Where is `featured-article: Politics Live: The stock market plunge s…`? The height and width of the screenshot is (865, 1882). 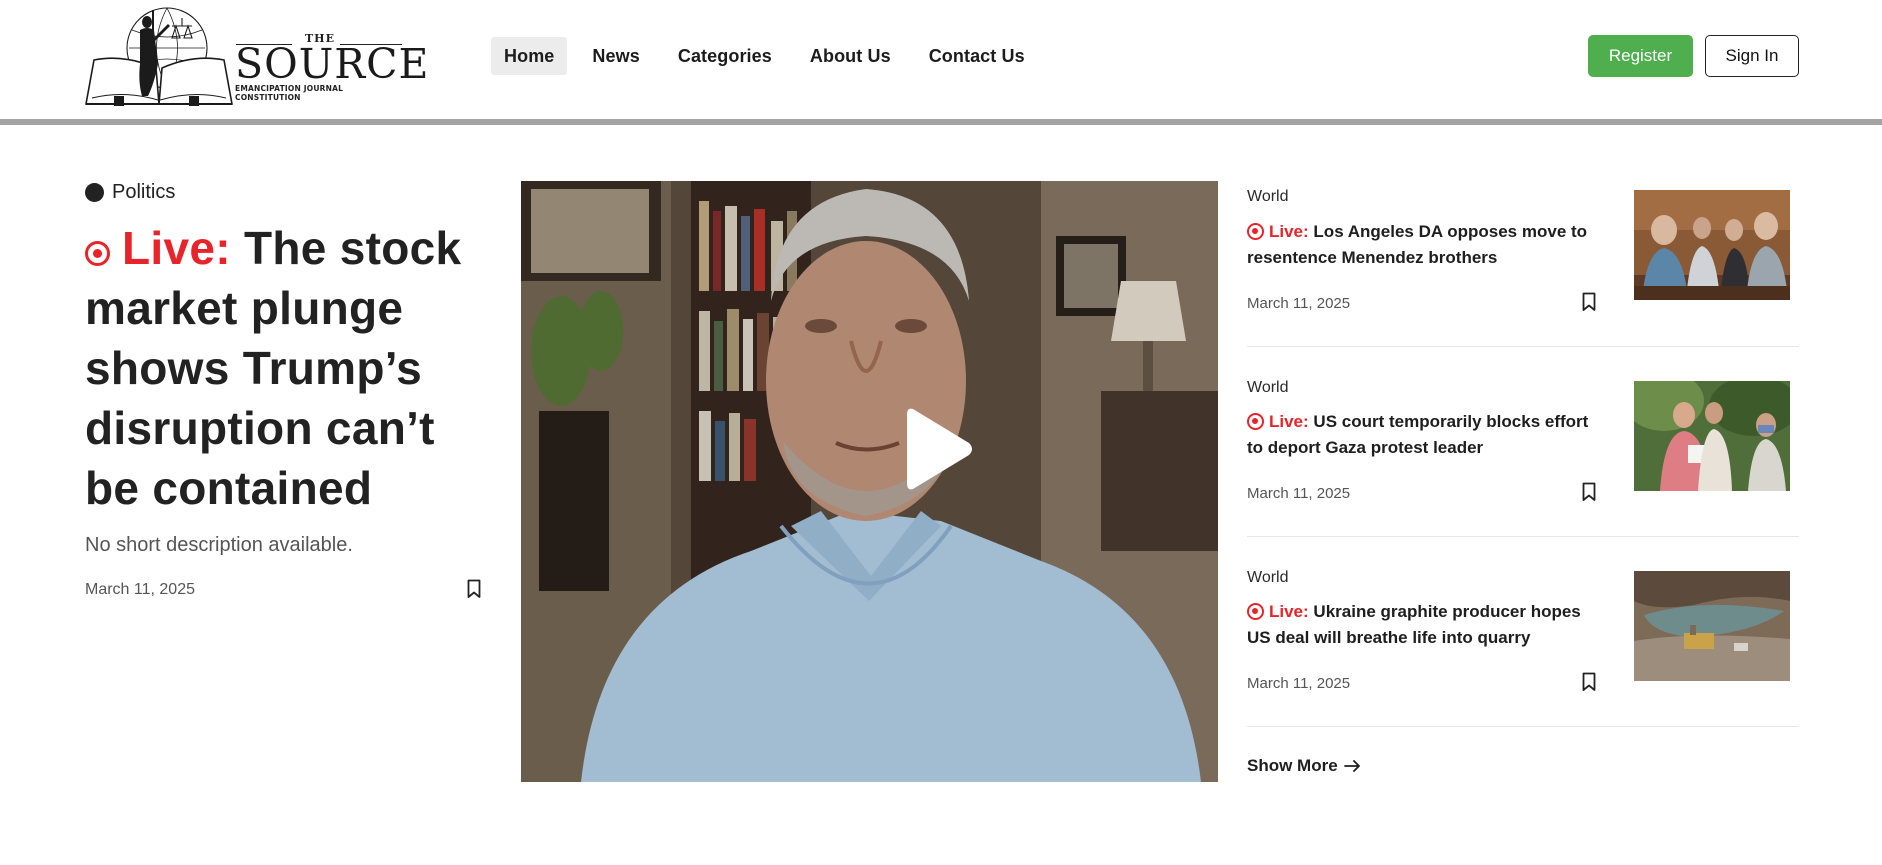
featured-article: Politics Live: The stock market plunge s… is located at coordinates (290, 387).